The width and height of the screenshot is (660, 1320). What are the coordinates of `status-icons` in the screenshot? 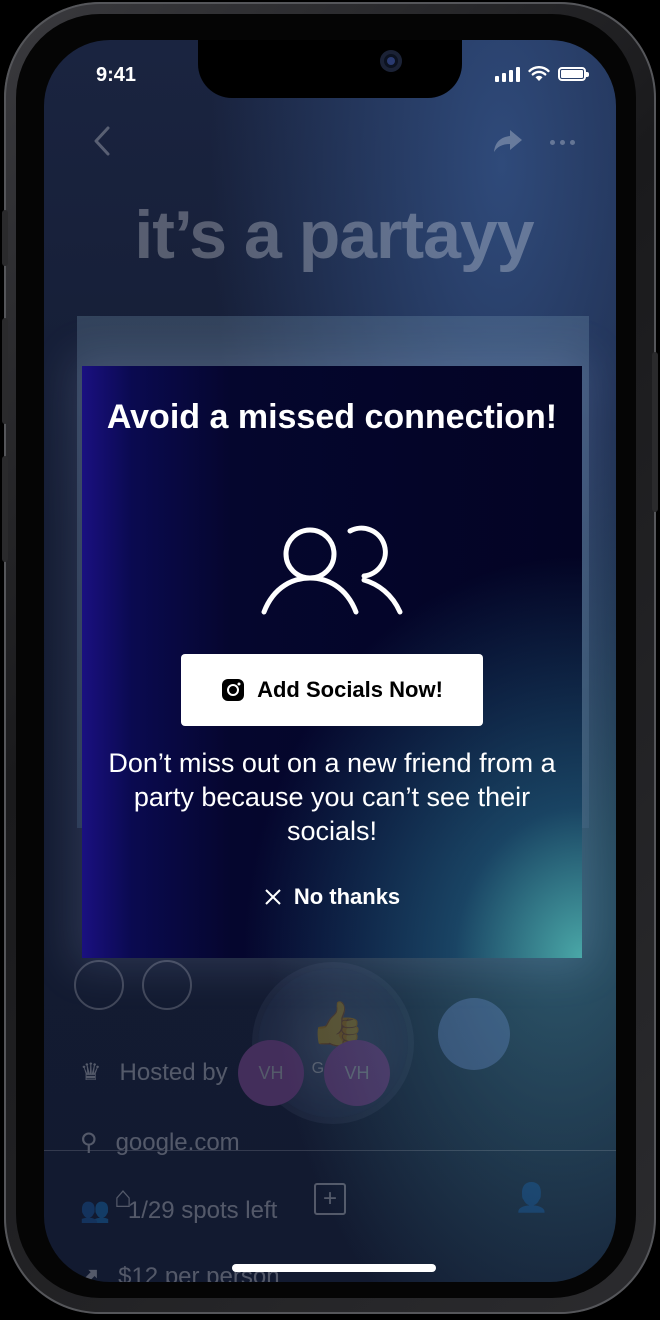 It's located at (542, 74).